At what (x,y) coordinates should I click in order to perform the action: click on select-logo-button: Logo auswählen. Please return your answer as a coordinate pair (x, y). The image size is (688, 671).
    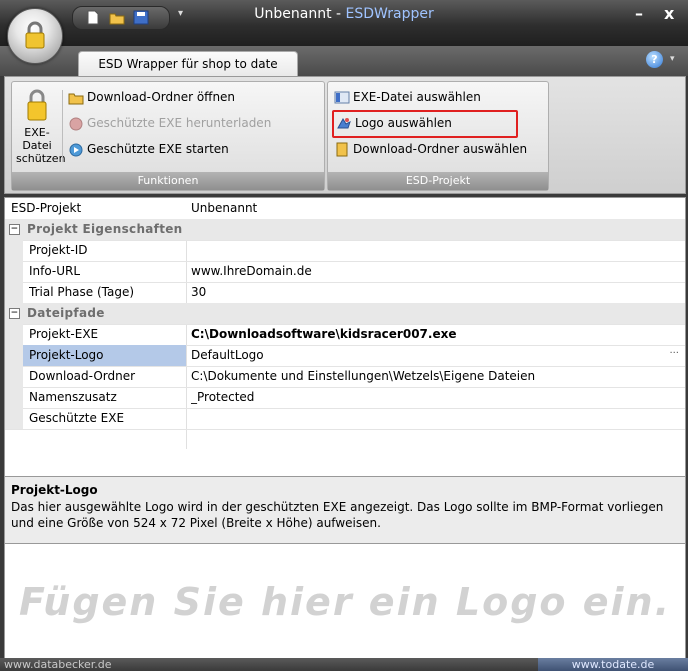
    Looking at the image, I should click on (425, 124).